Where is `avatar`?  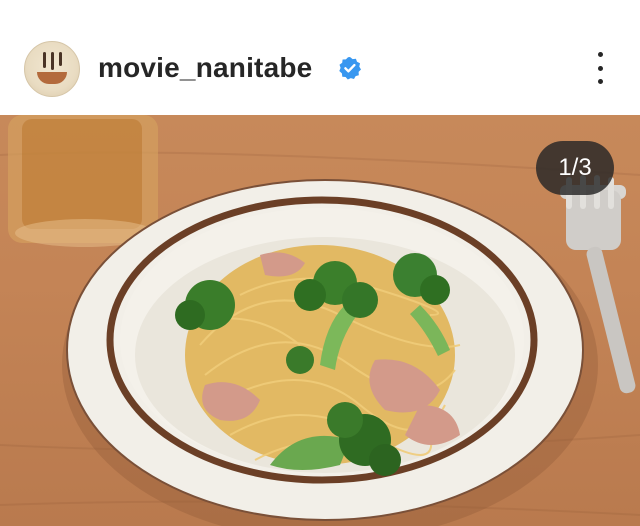
avatar is located at coordinates (52, 69).